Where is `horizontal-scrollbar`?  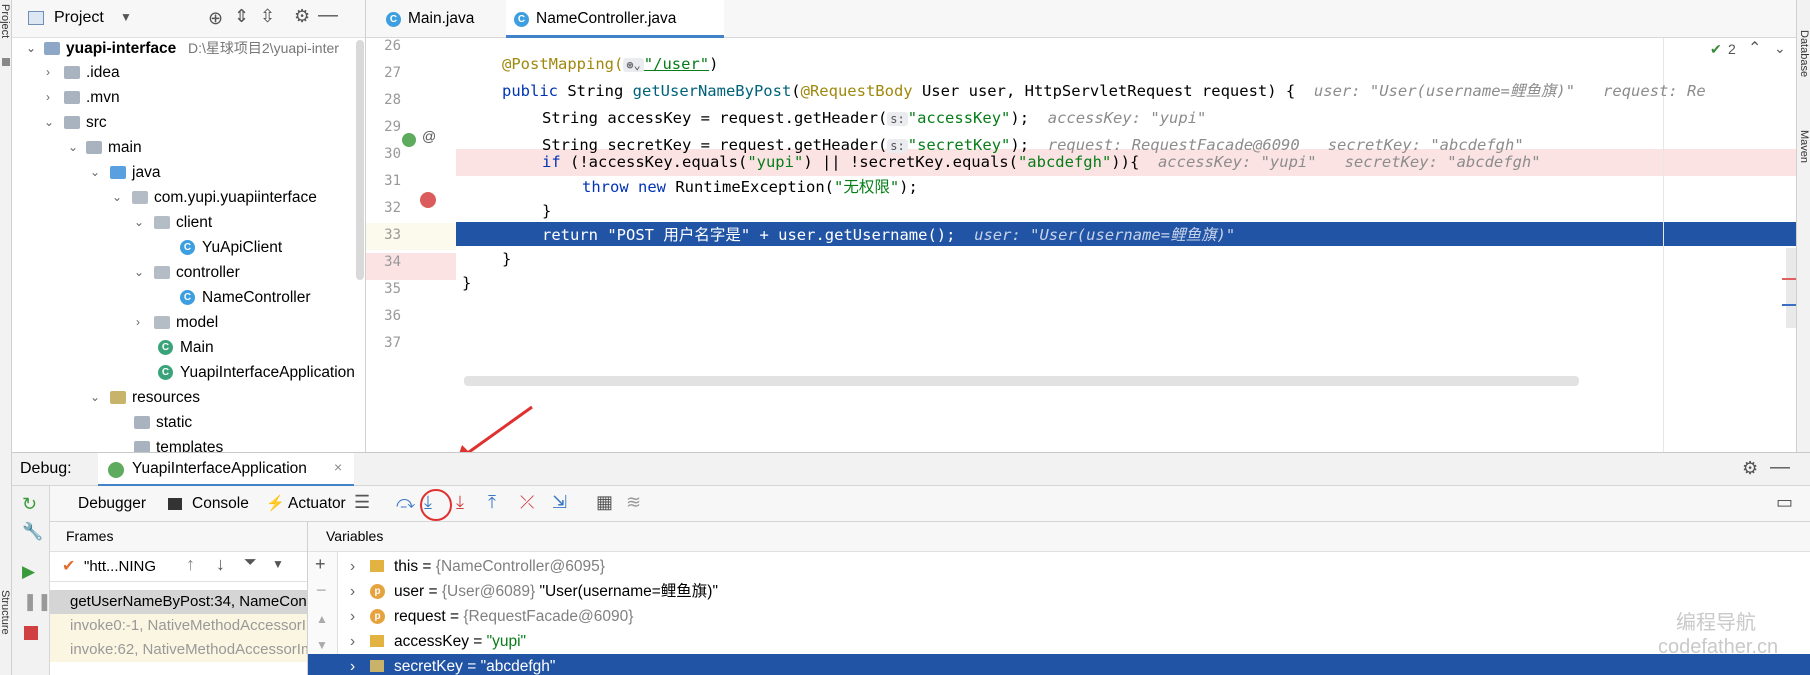 horizontal-scrollbar is located at coordinates (1021, 381).